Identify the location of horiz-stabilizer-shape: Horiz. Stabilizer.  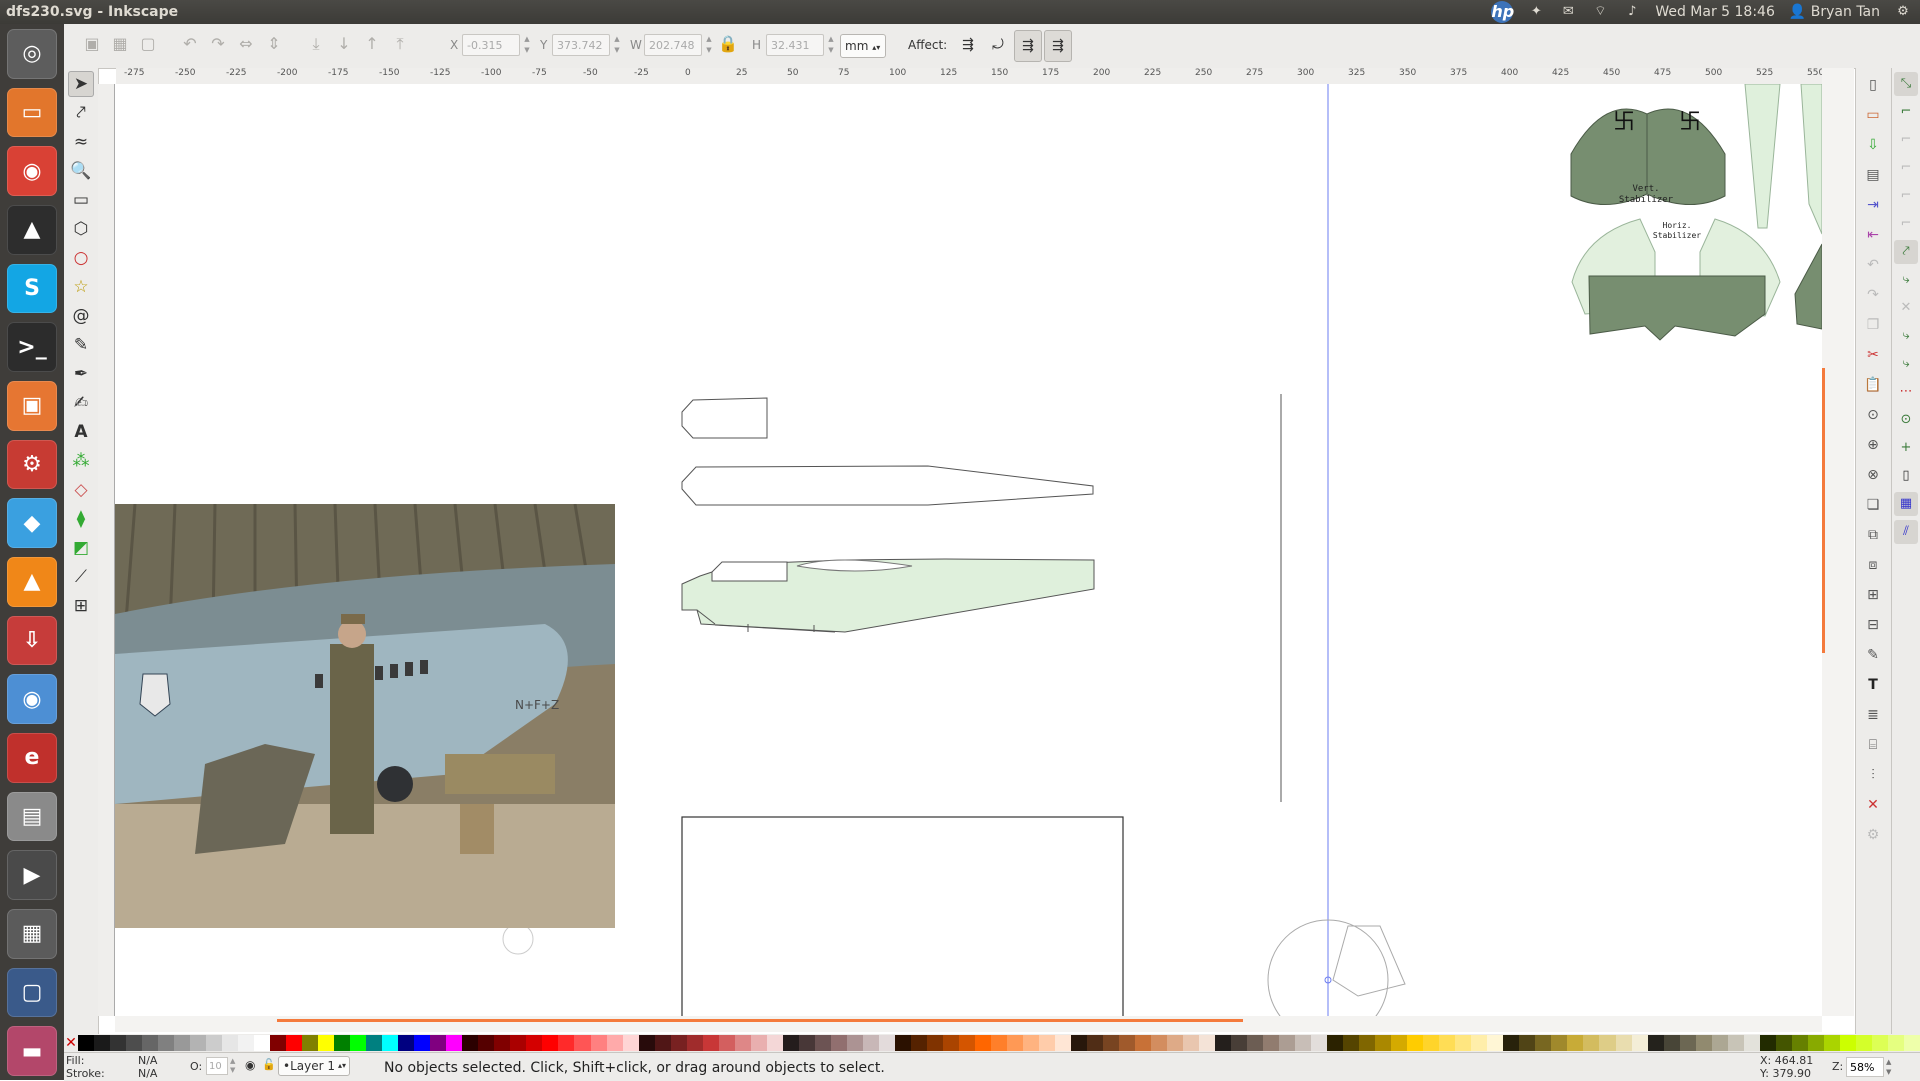
(1676, 279).